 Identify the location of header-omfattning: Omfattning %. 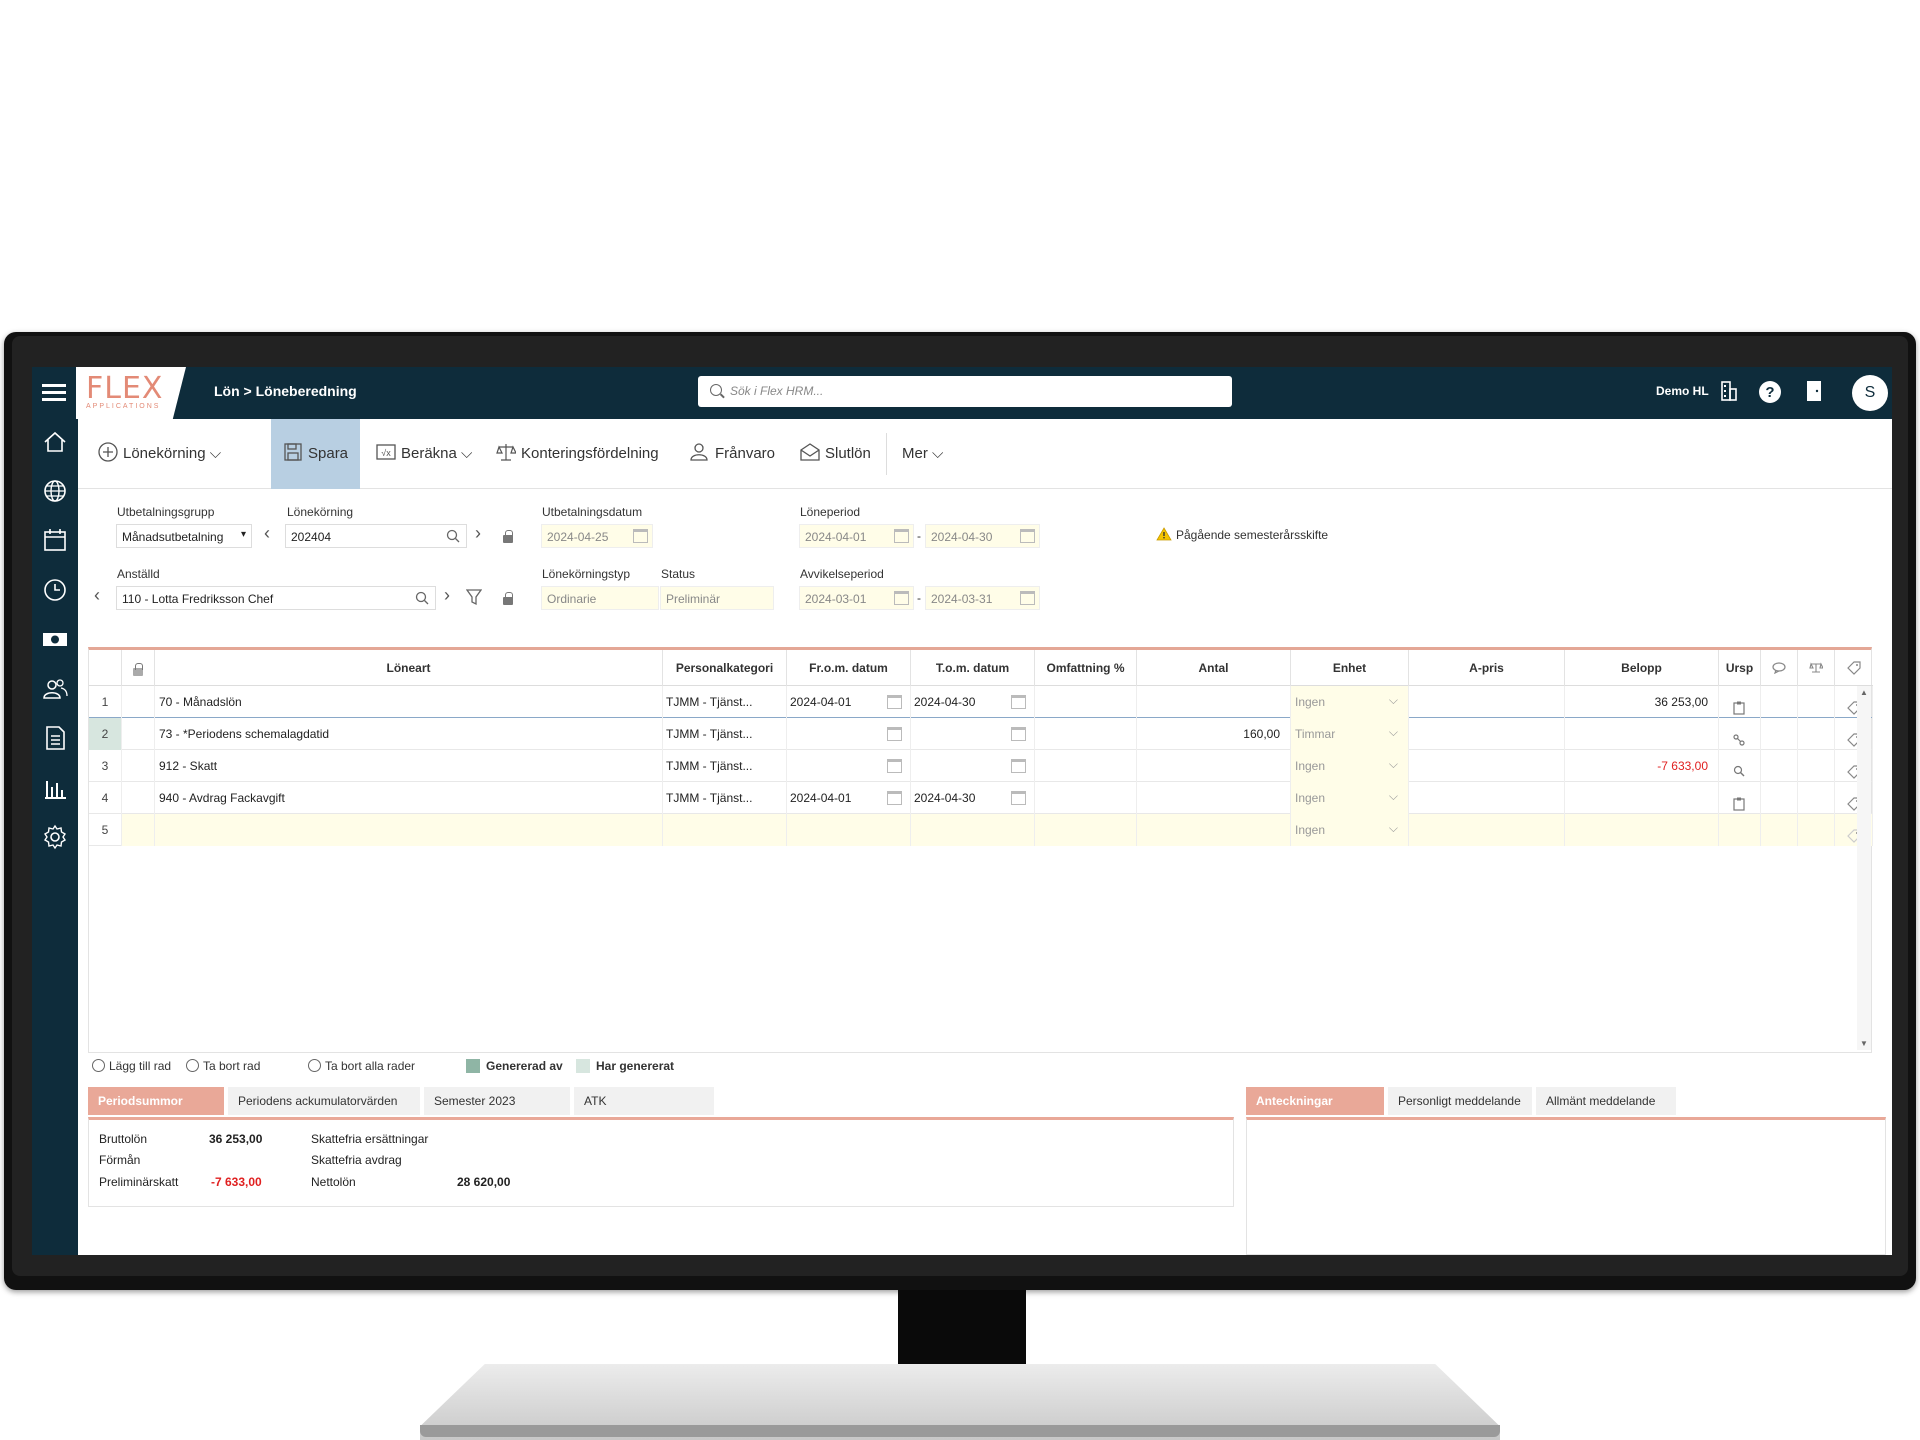
(1086, 668).